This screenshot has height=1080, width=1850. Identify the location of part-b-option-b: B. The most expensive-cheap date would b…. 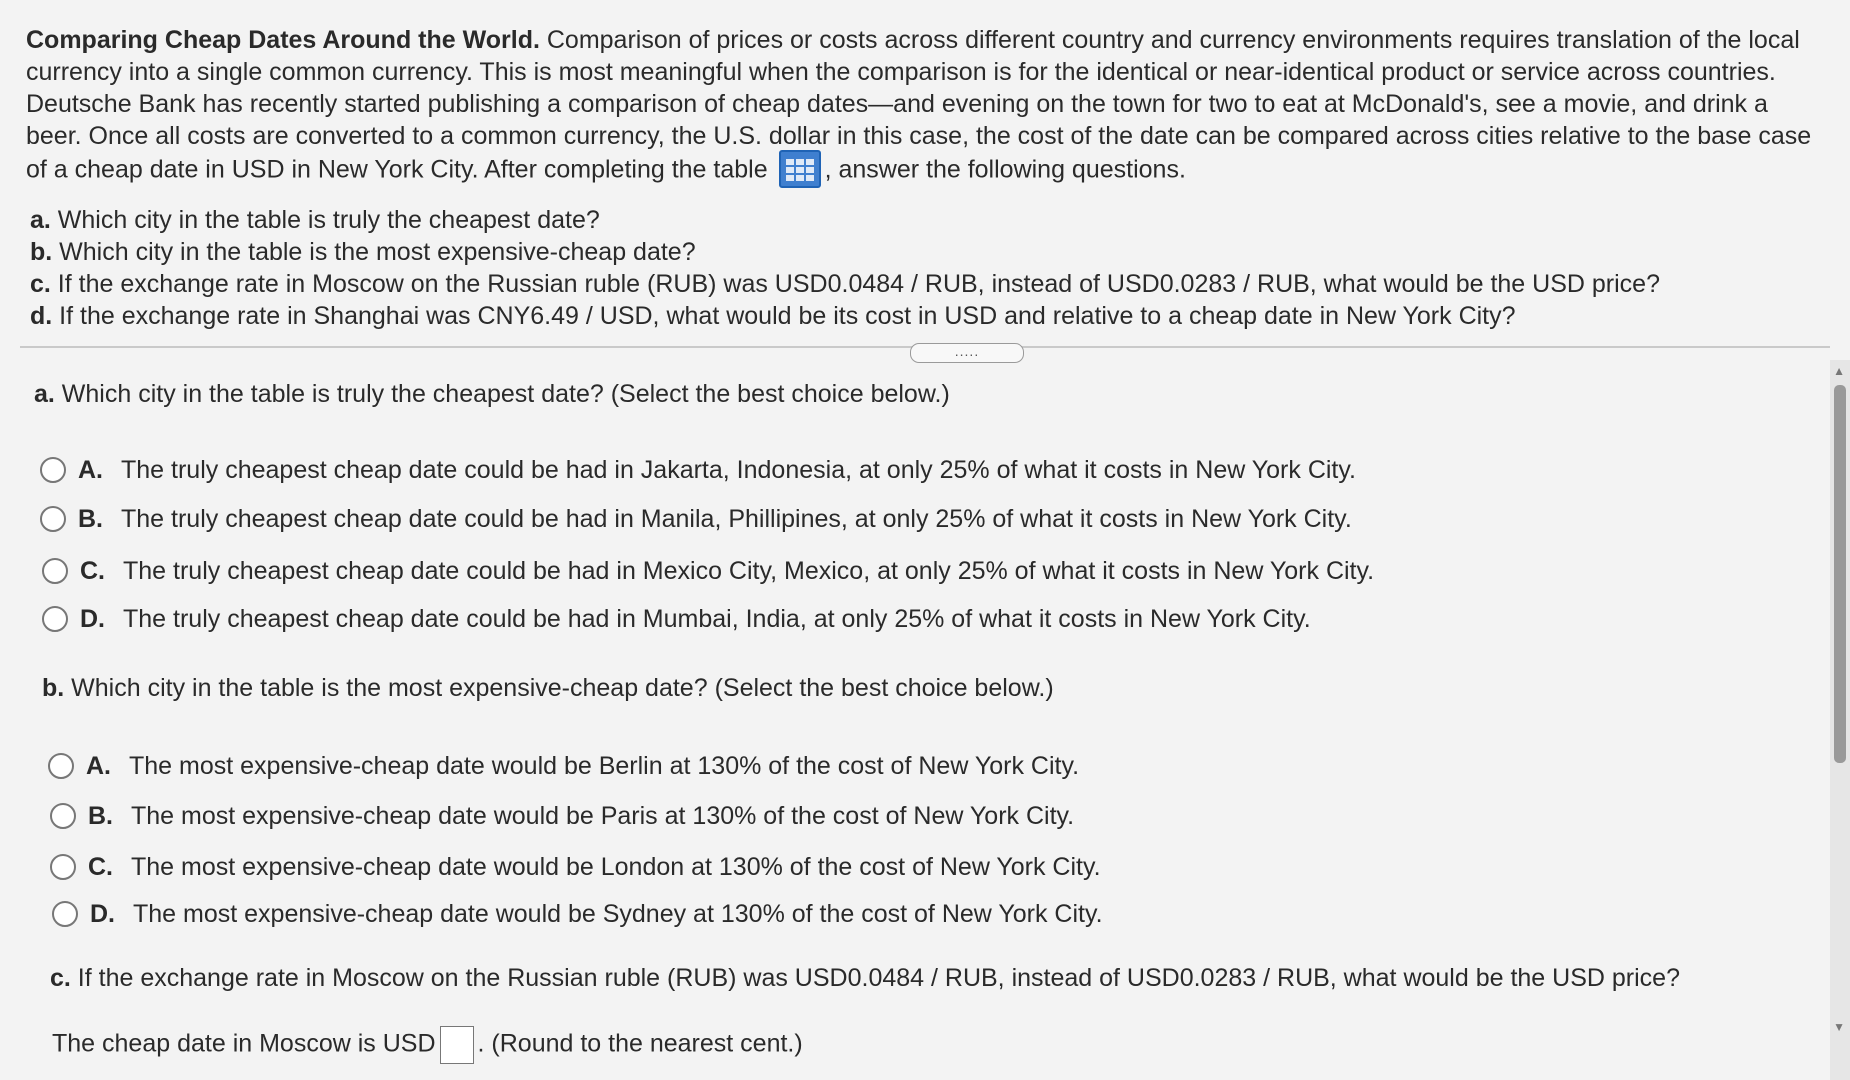
(562, 816).